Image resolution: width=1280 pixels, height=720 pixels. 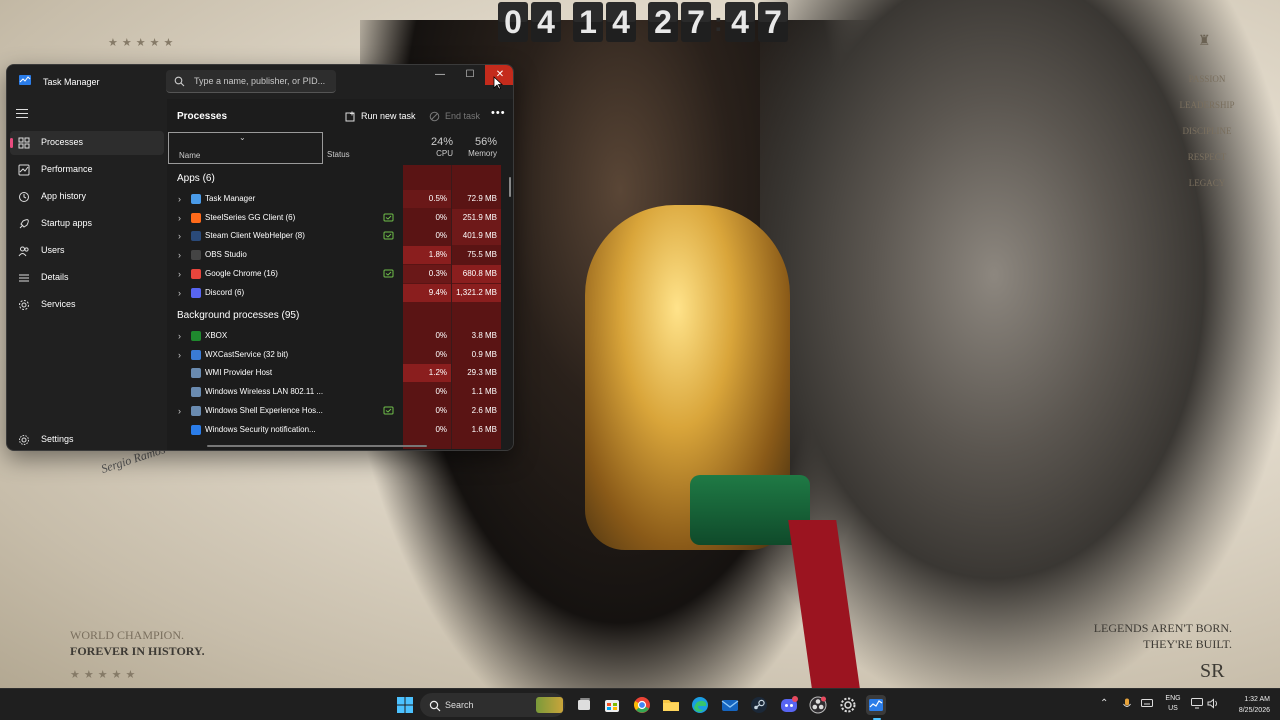 What do you see at coordinates (338, 154) in the screenshot?
I see `column-status-header: Status` at bounding box center [338, 154].